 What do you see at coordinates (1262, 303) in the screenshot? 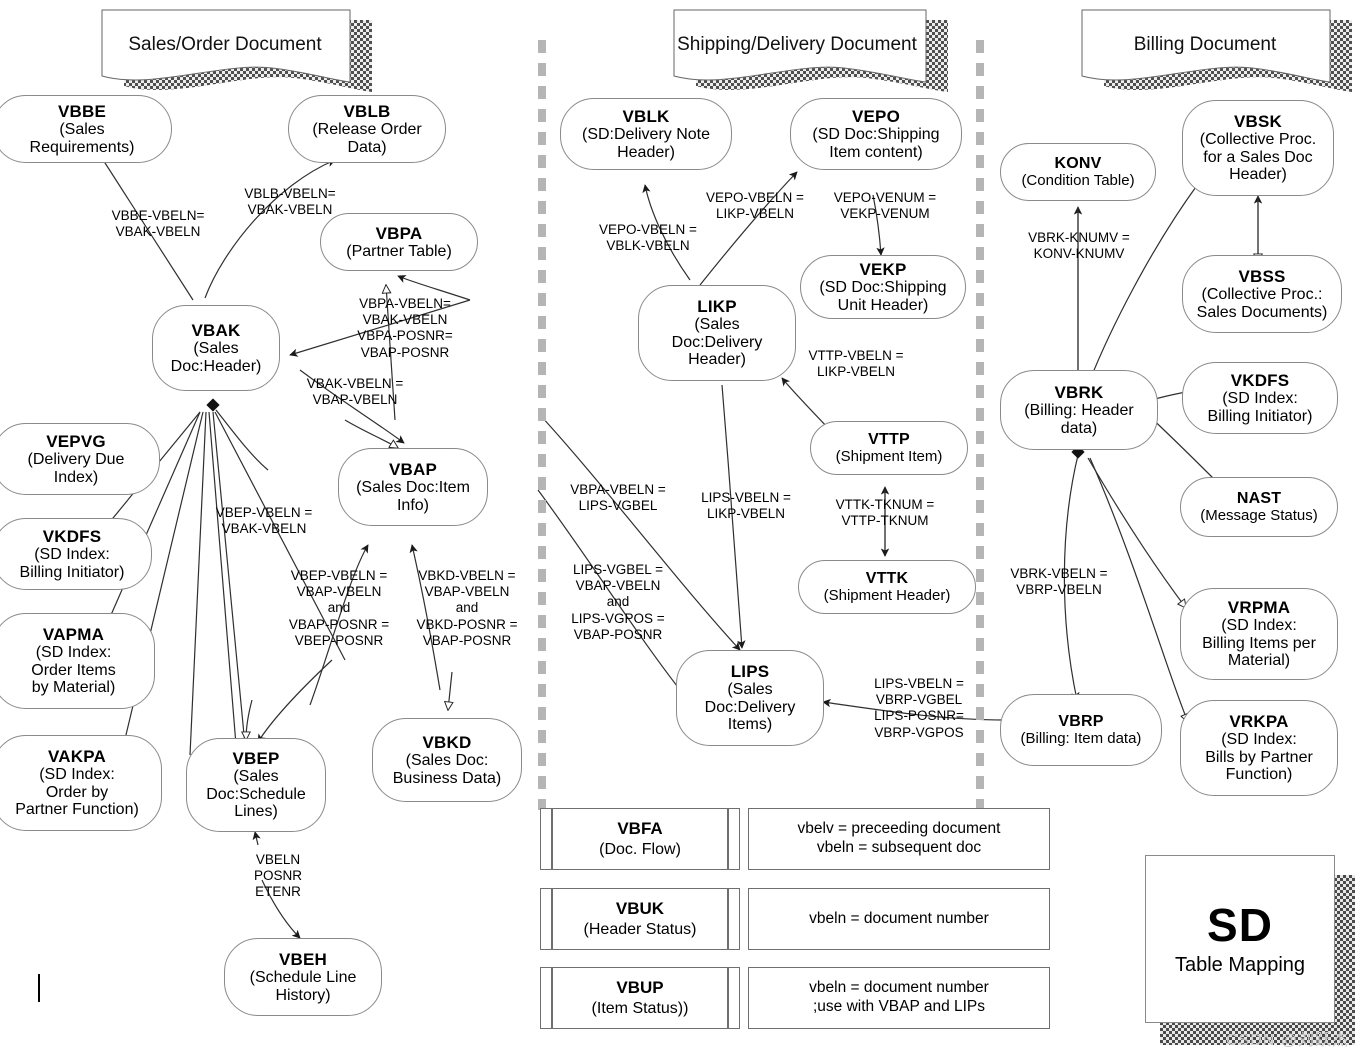
I see `node-VBSS-desc: (Collective Proc.: Sales Documents)` at bounding box center [1262, 303].